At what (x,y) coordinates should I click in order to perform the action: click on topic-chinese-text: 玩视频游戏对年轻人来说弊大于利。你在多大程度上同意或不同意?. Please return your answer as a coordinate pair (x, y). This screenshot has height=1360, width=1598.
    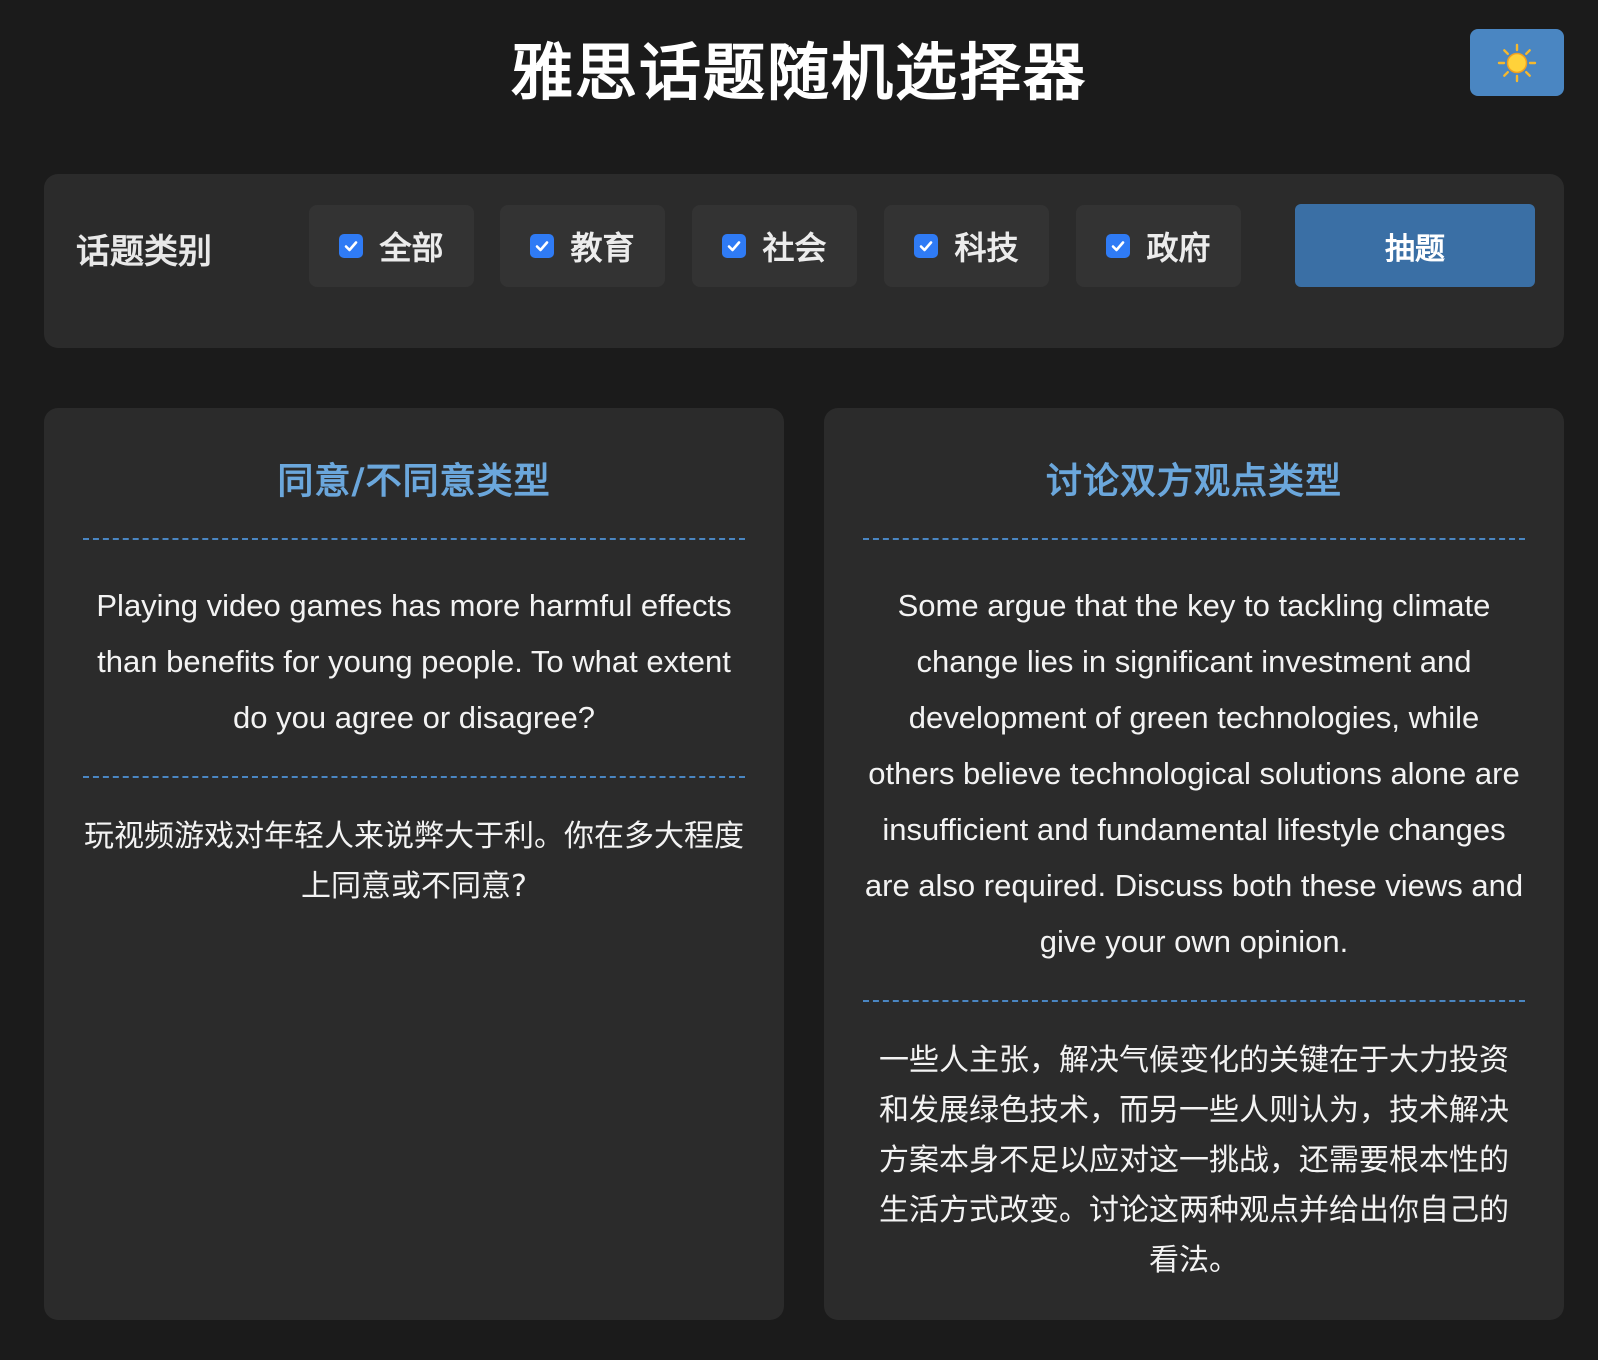
    Looking at the image, I should click on (414, 861).